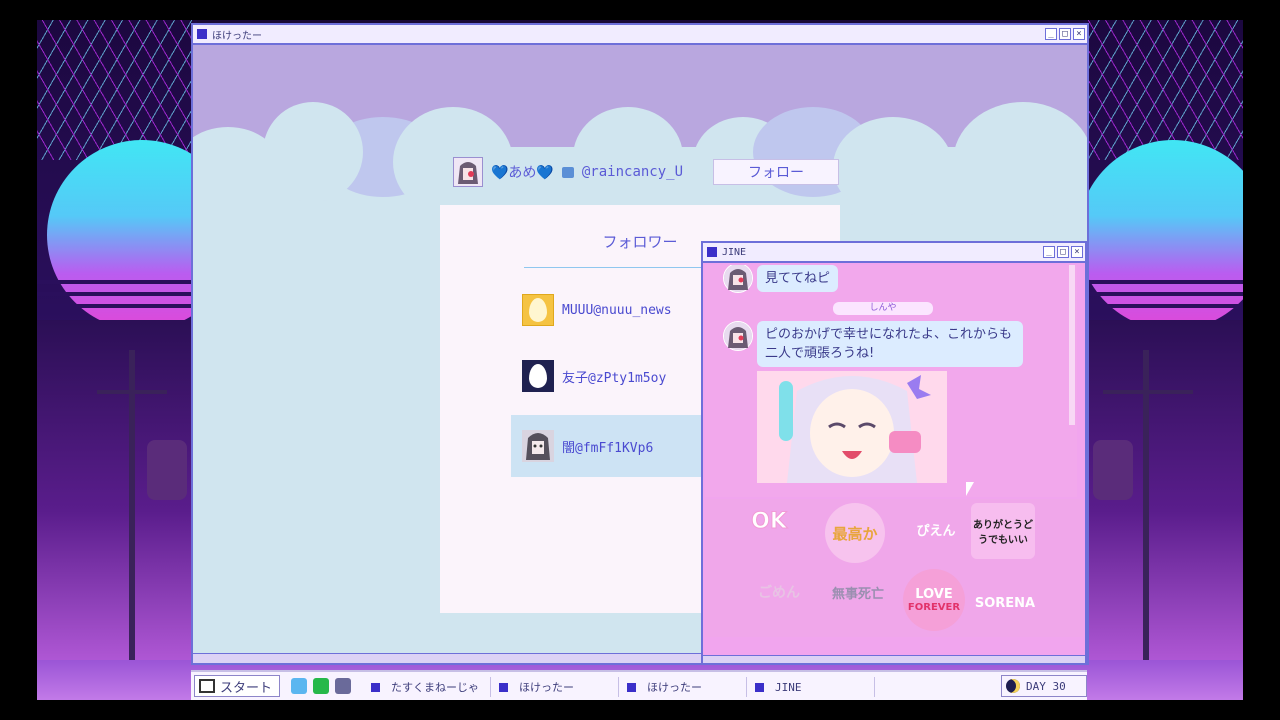  What do you see at coordinates (936, 529) in the screenshot?
I see `stamp-pien: ぴえん` at bounding box center [936, 529].